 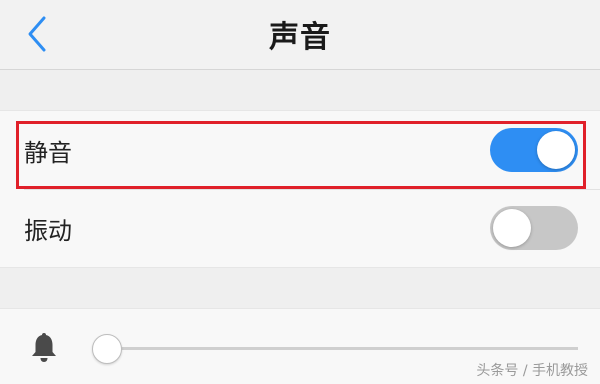 I want to click on vibrate-label: 振动, so click(x=48, y=231).